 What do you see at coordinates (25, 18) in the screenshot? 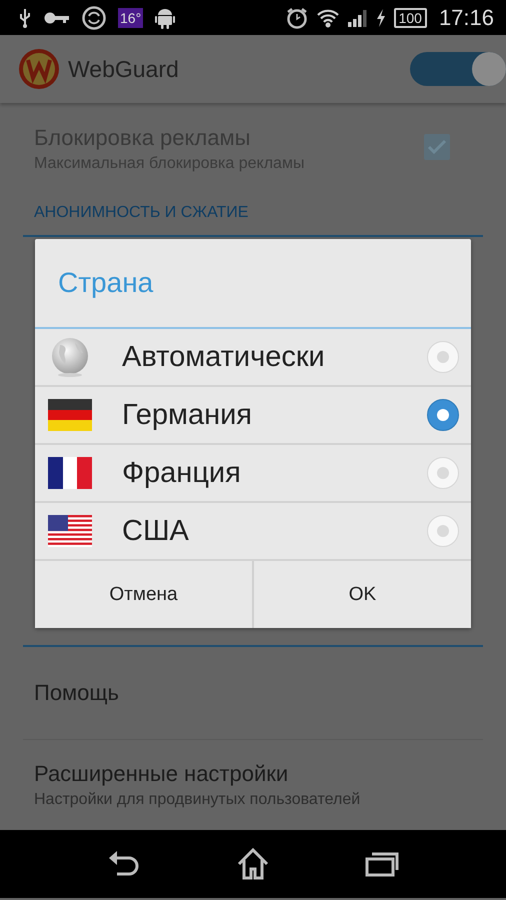
I see `usb-icon` at bounding box center [25, 18].